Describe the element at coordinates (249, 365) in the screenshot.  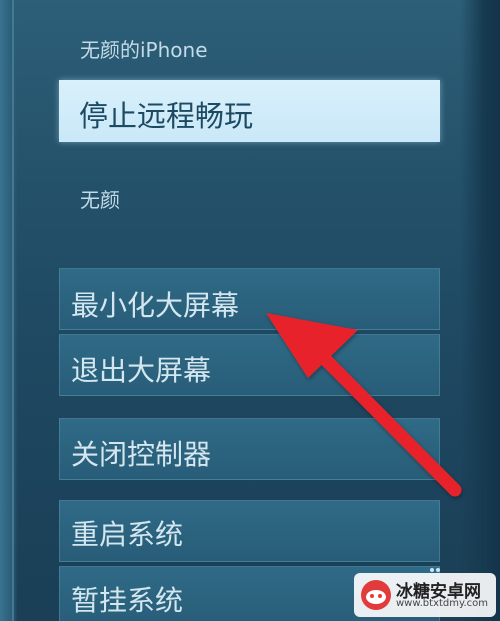
I see `exit-big-picture-button: 退出大屏幕` at that location.